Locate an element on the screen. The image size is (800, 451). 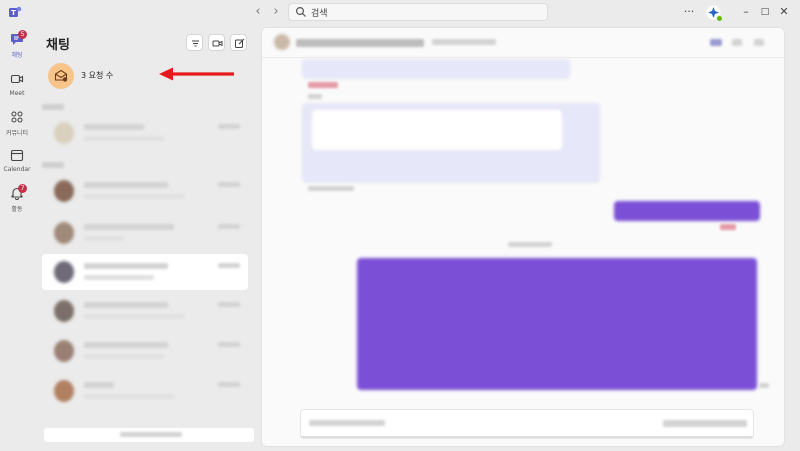
search-icon is located at coordinates (300, 11).